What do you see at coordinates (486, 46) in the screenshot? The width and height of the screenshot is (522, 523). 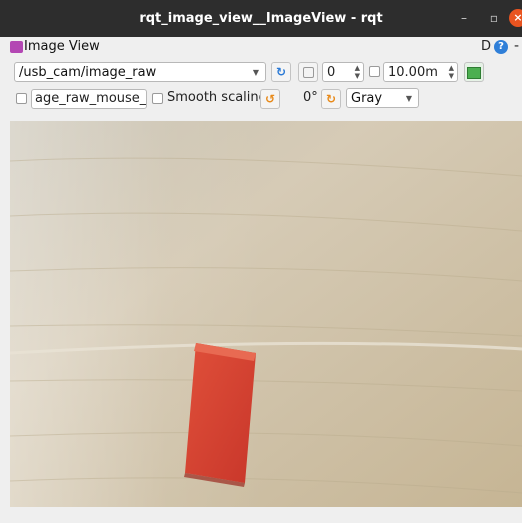 I see `detach-button: D` at bounding box center [486, 46].